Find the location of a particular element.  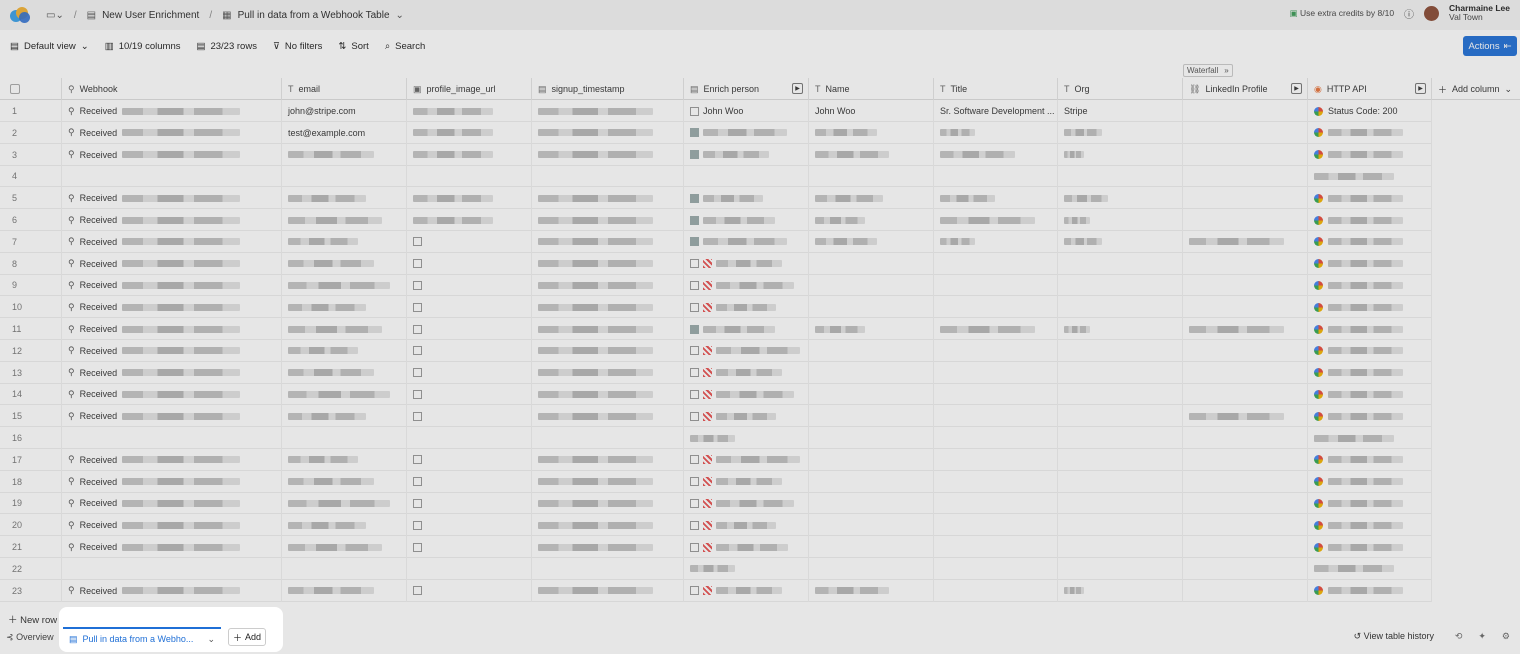

table-row: 23 ⚲ Received is located at coordinates (716, 590).